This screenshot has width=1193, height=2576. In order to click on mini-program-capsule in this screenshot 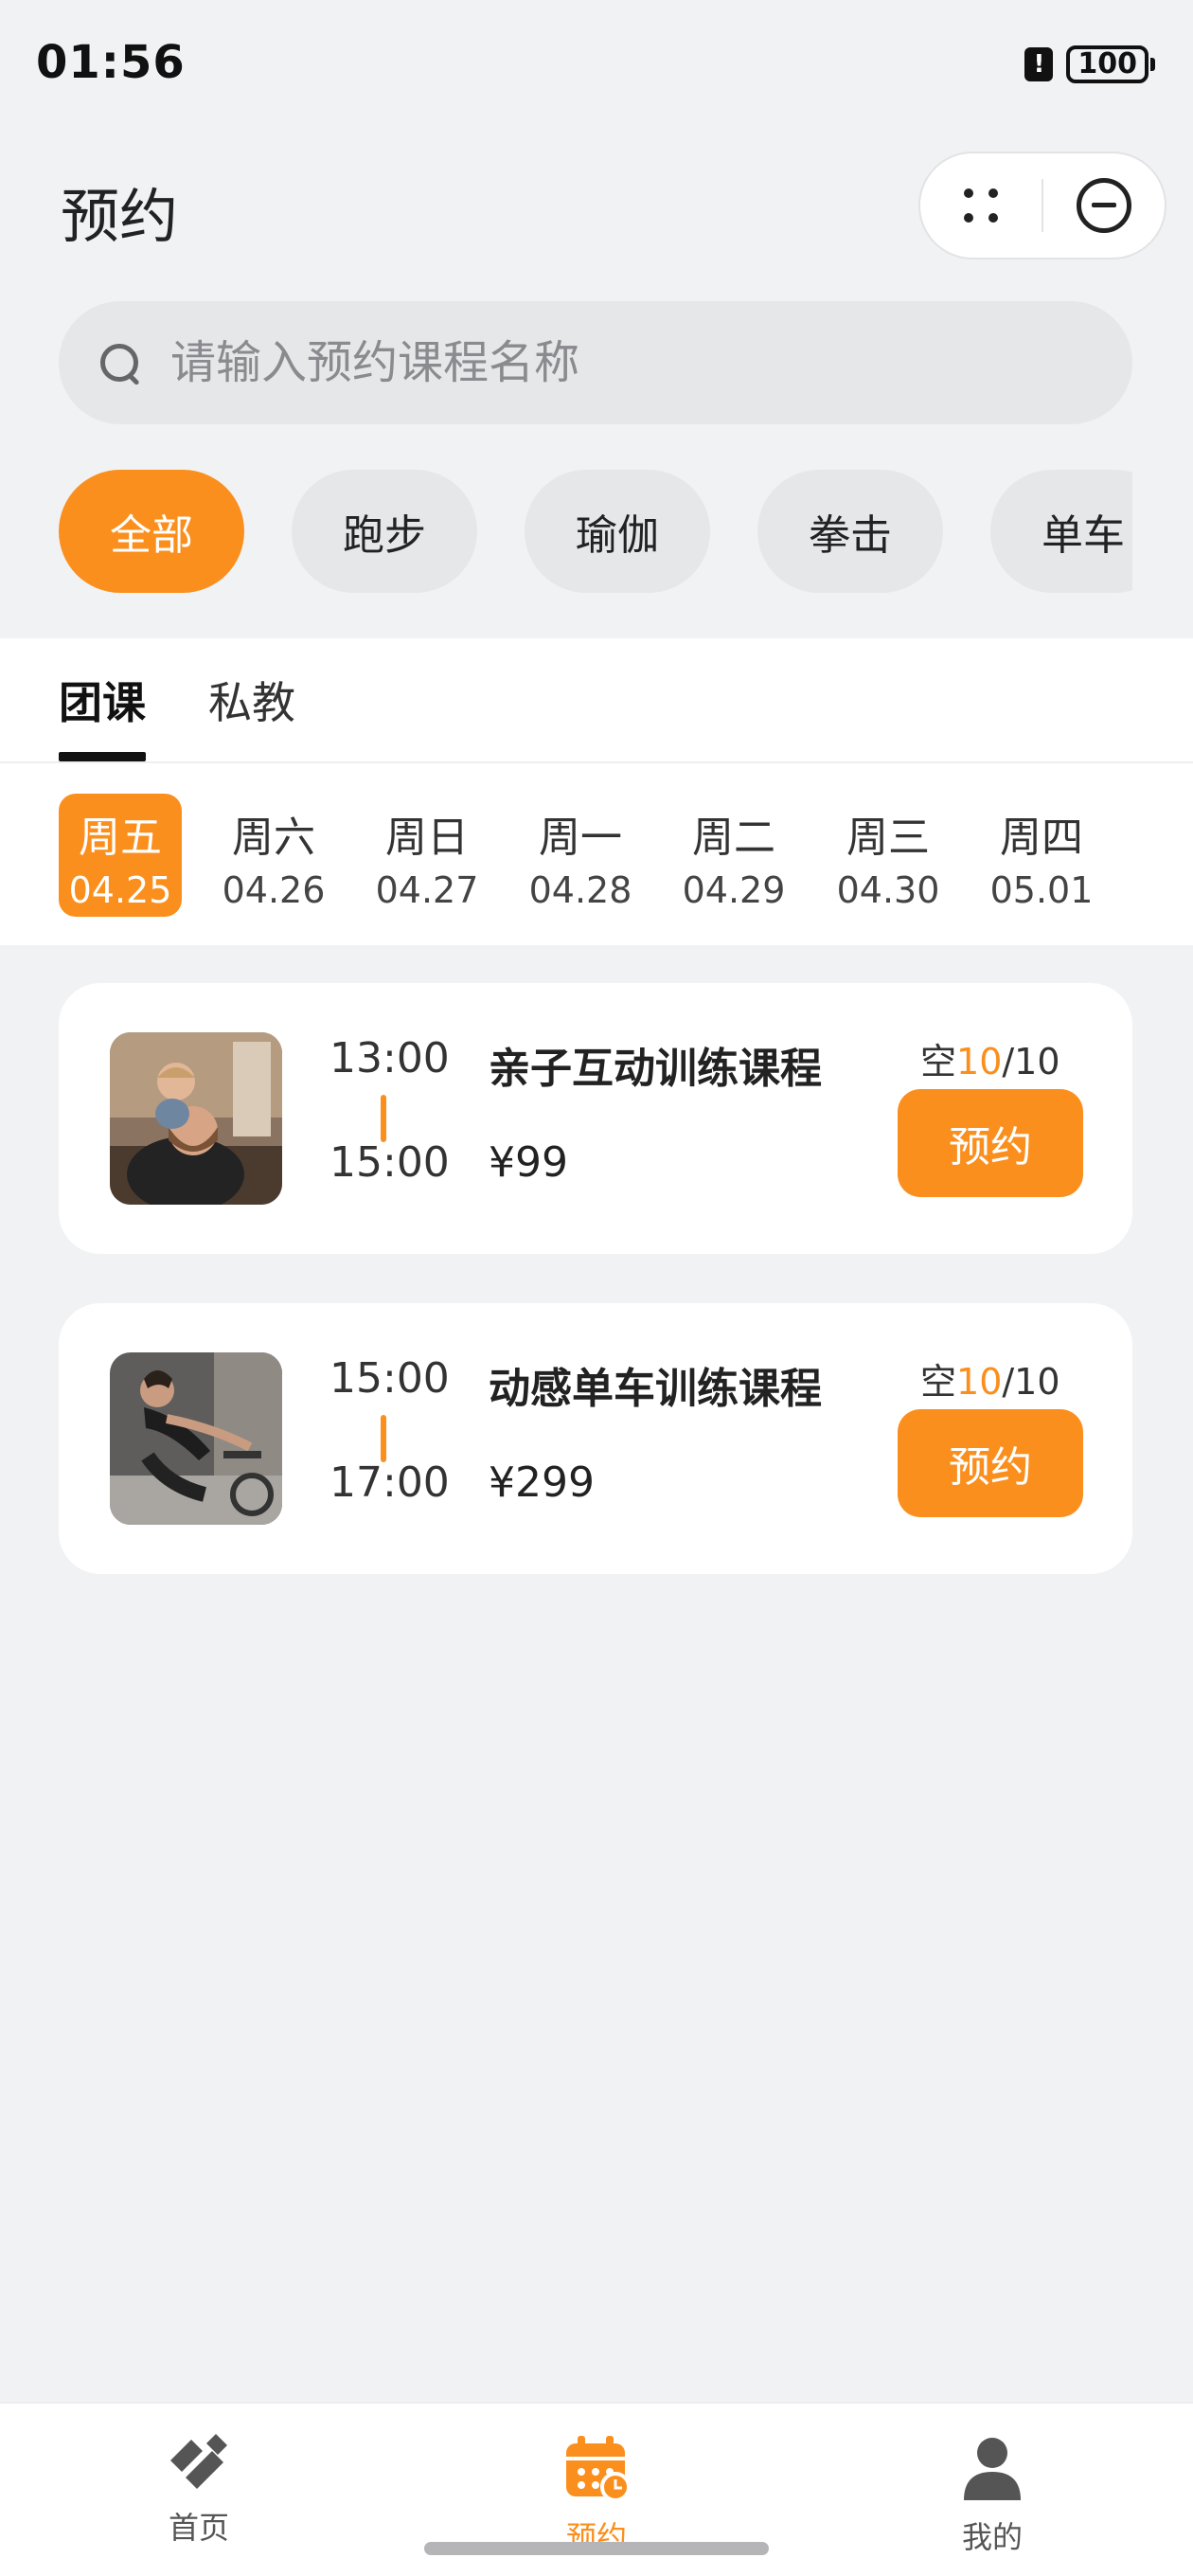, I will do `click(1042, 205)`.